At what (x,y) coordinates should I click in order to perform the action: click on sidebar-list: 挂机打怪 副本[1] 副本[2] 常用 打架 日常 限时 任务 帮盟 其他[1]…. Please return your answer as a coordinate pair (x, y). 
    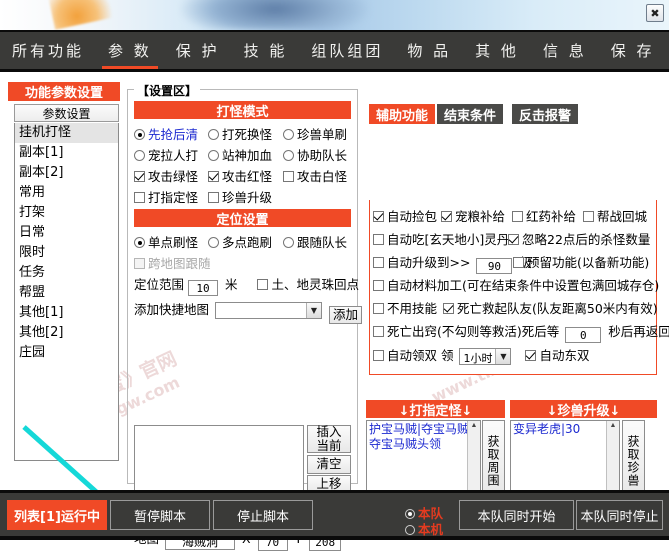
    Looking at the image, I should click on (66, 292).